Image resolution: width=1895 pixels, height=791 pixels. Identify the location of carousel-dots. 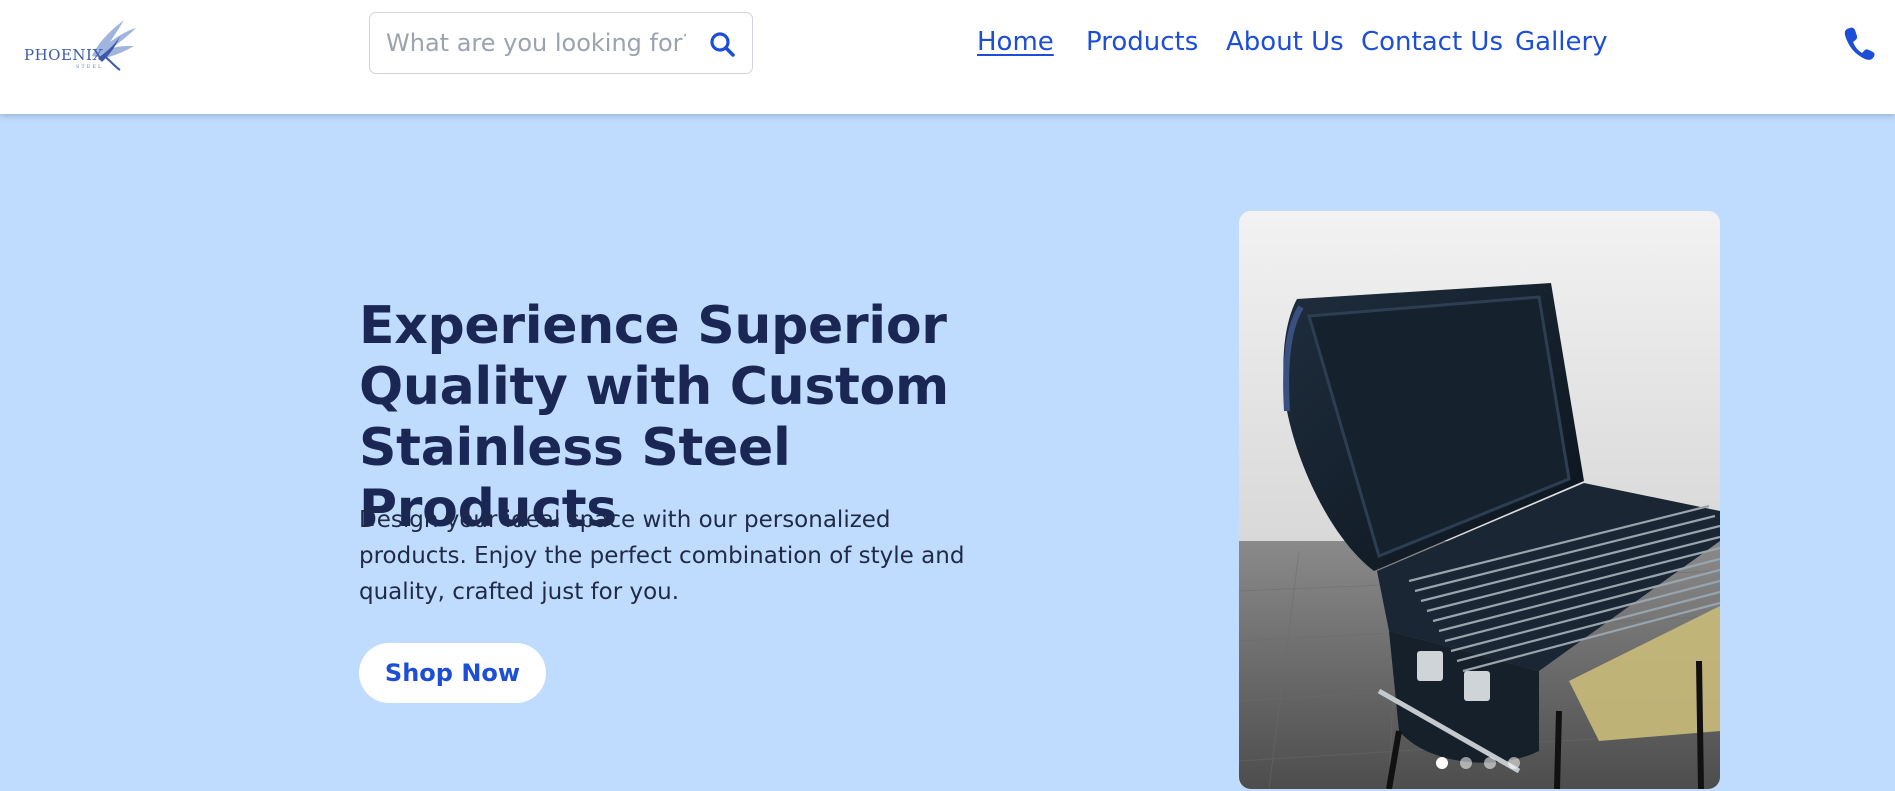
(1478, 763).